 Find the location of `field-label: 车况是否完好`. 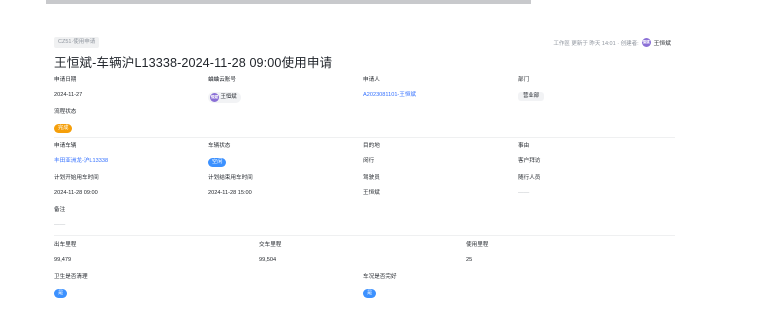

field-label: 车况是否完好 is located at coordinates (380, 277).